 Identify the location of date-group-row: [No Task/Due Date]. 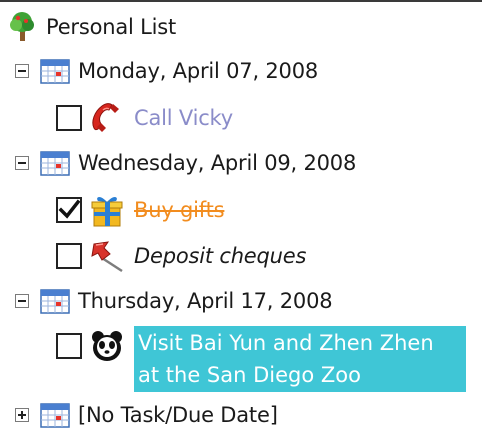
(146, 415).